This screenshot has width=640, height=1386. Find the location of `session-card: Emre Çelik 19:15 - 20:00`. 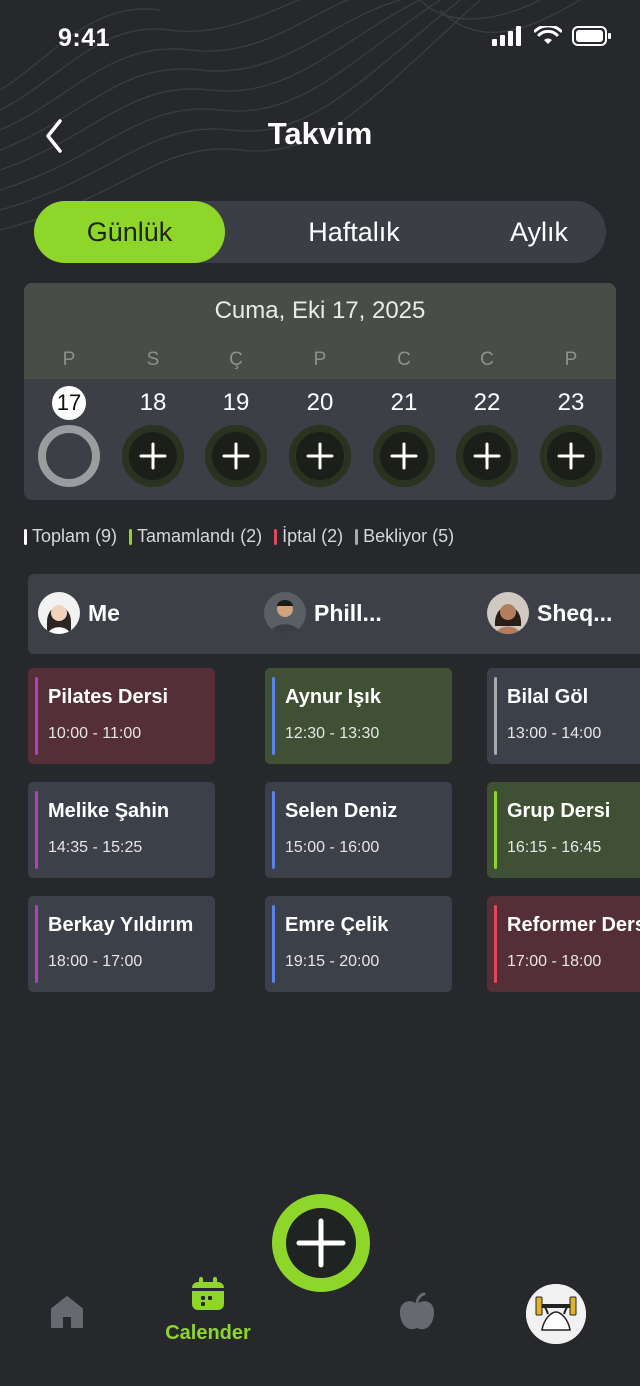

session-card: Emre Çelik 19:15 - 20:00 is located at coordinates (358, 944).